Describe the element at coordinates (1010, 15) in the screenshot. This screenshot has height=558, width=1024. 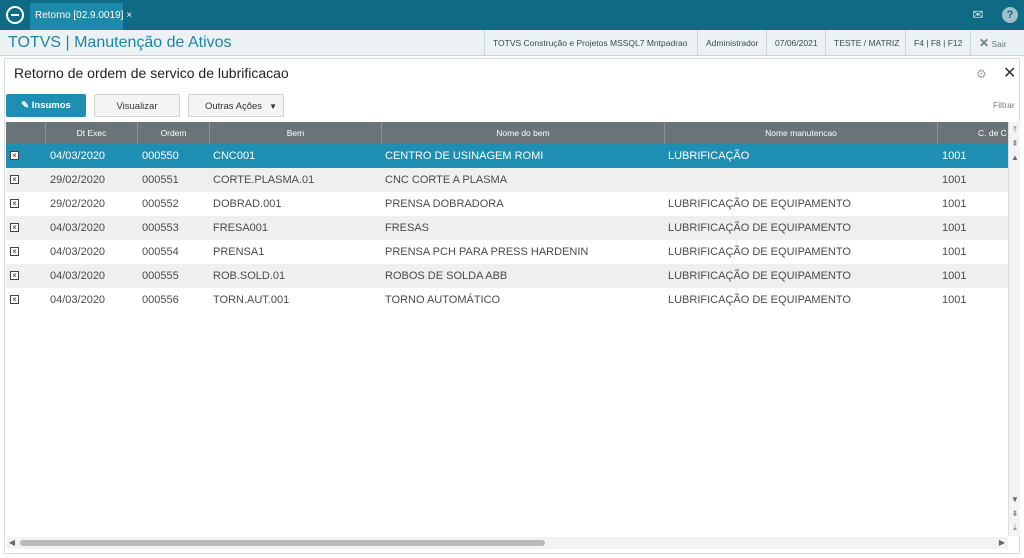
I see `help-icon: ?` at that location.